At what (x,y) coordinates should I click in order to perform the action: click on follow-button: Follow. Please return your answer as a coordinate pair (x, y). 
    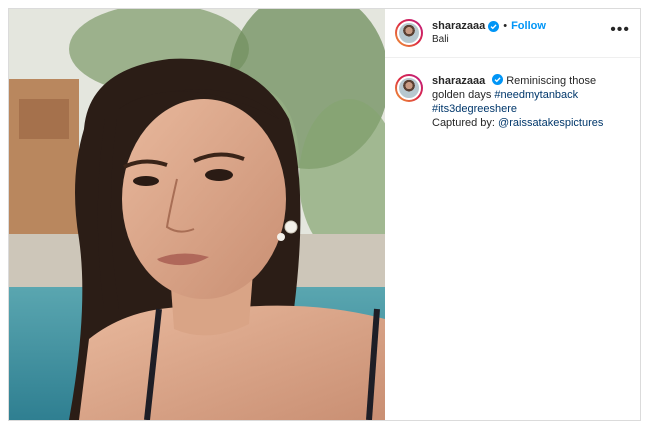
    Looking at the image, I should click on (528, 26).